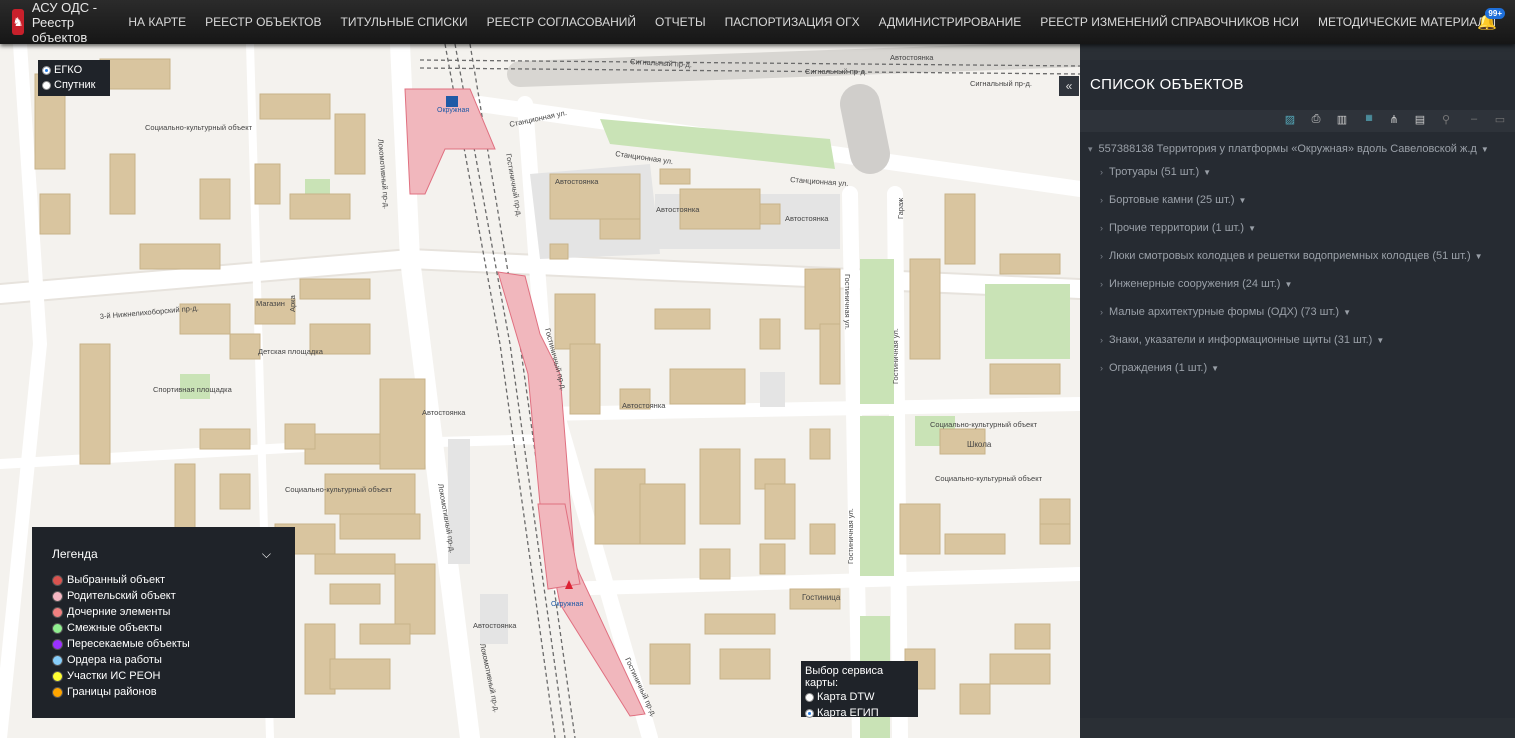  What do you see at coordinates (895, 356) in the screenshot?
I see `map-label-gostinichnaya-3: Гостиничная ул.` at bounding box center [895, 356].